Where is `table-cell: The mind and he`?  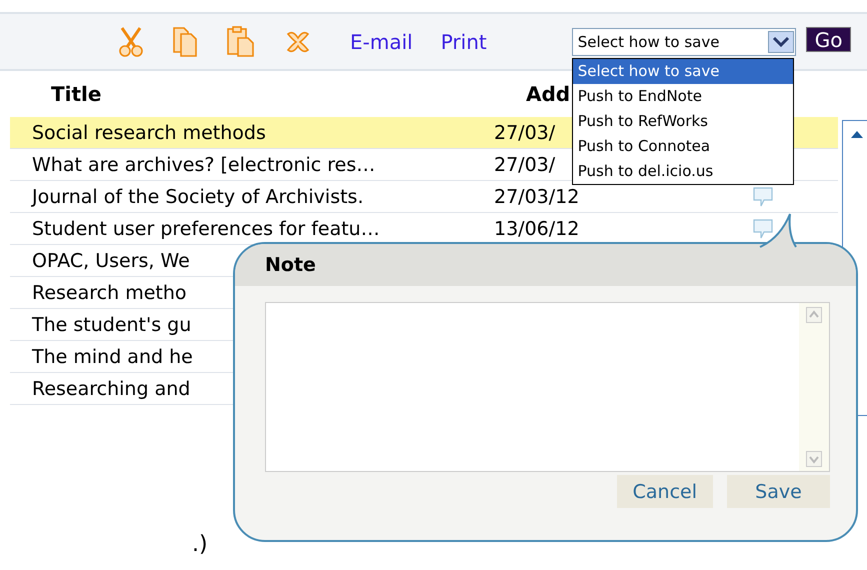 table-cell: The mind and he is located at coordinates (112, 357).